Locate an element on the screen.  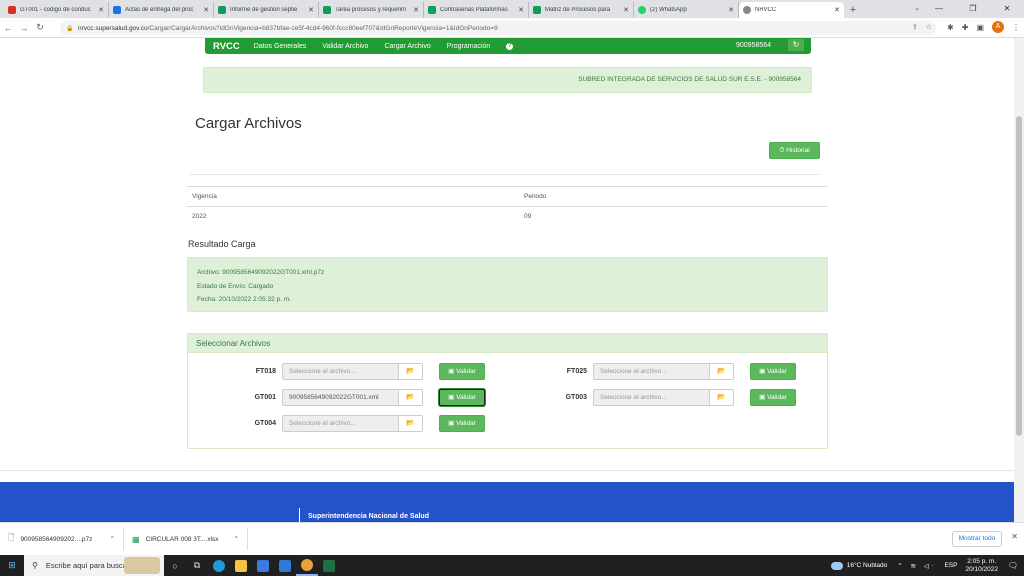
notification-icon: 🗨 is located at coordinates (1013, 565).